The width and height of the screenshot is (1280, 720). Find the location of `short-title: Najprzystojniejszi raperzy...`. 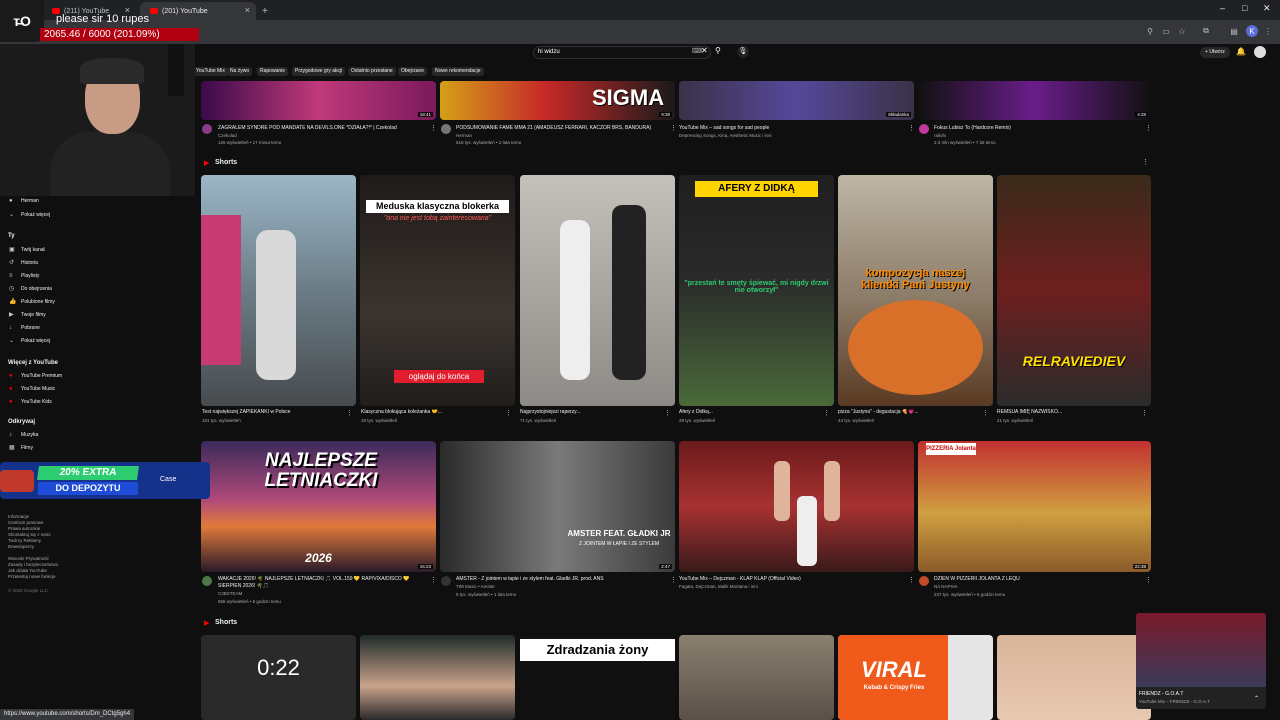

short-title: Najprzystojniejszi raperzy... is located at coordinates (590, 412).